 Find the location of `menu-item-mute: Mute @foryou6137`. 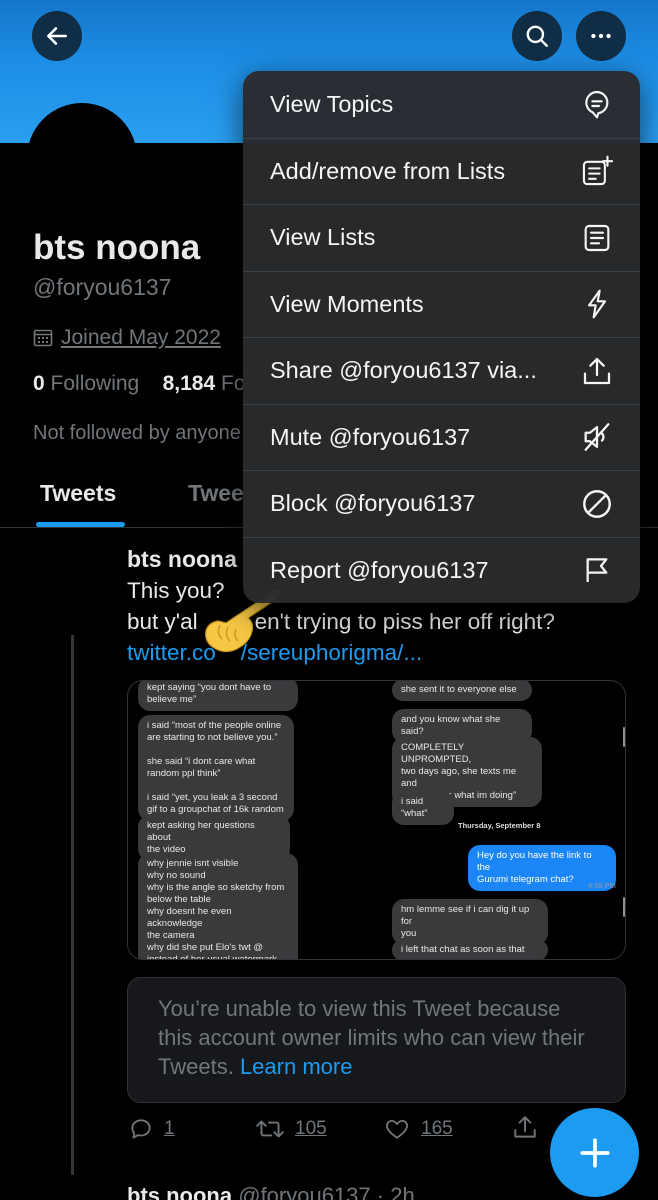

menu-item-mute: Mute @foryou6137 is located at coordinates (441, 437).